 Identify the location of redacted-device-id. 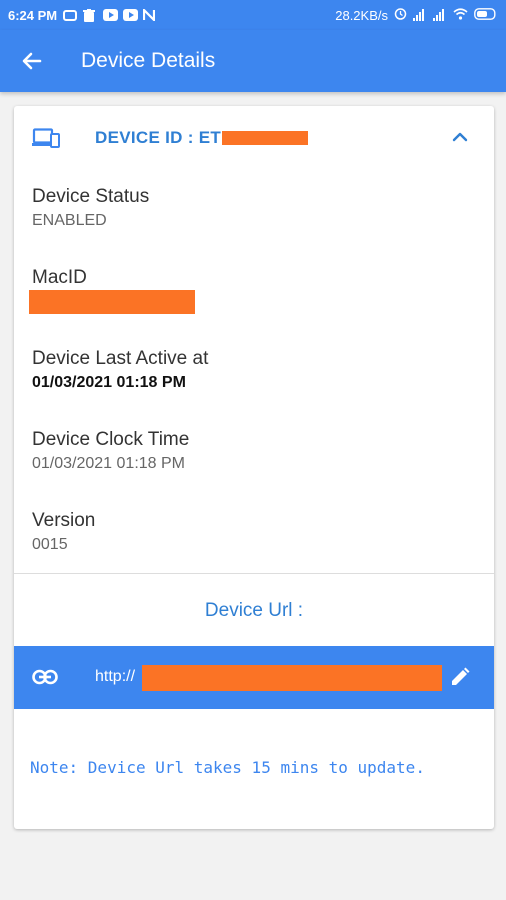
(265, 138).